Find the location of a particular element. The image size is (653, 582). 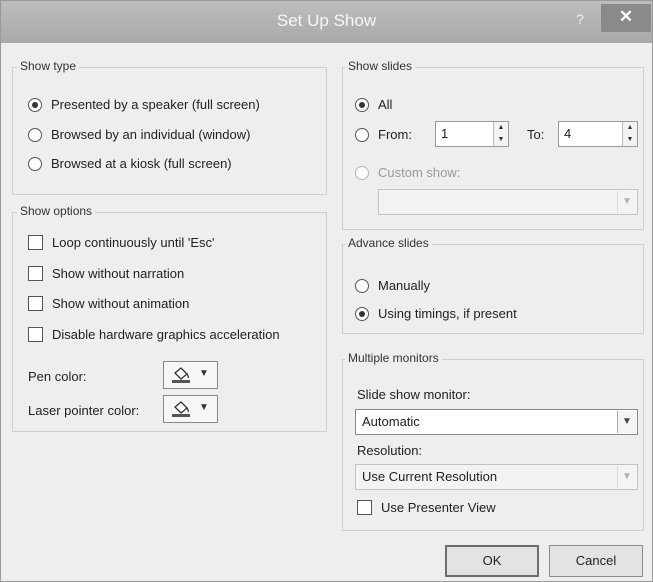

radio-label: Browsed by an individual (window) is located at coordinates (151, 134).